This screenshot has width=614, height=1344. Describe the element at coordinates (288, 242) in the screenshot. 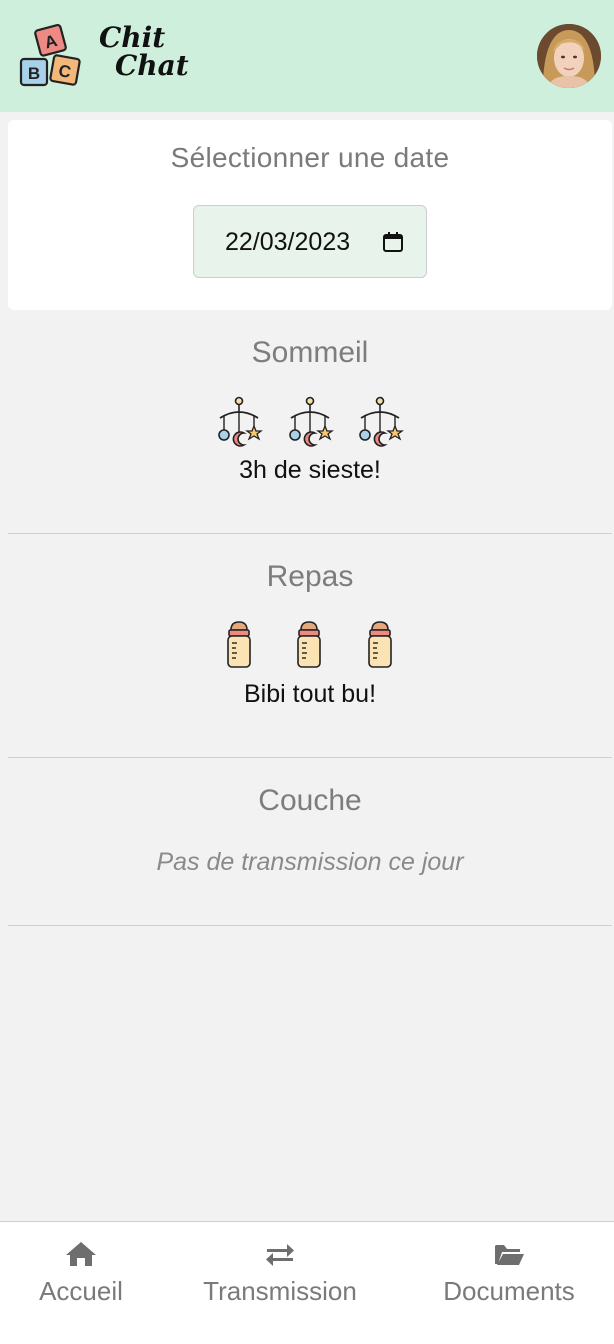

I see `date-value: 22/03/2023` at that location.